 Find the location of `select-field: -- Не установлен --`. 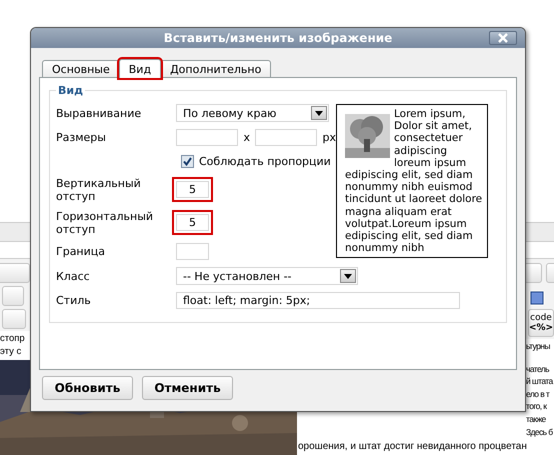

select-field: -- Не установлен -- is located at coordinates (267, 276).